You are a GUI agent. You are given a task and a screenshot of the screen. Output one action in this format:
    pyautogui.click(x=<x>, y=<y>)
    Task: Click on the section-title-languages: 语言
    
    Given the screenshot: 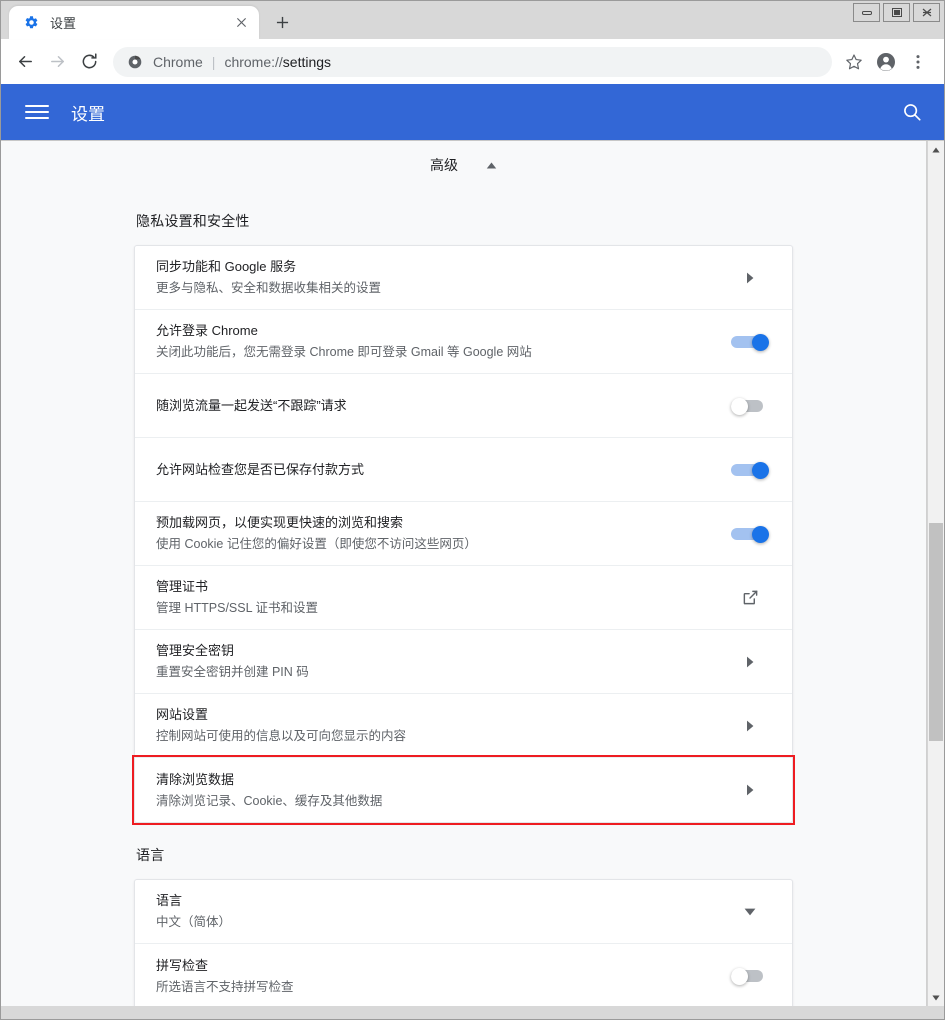 What is the action you would take?
    pyautogui.click(x=150, y=855)
    